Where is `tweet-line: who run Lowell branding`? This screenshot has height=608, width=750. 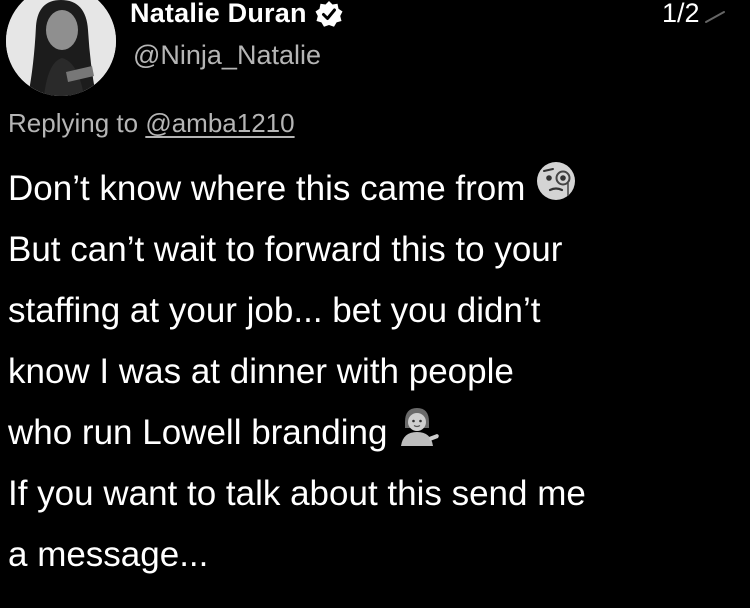 tweet-line: who run Lowell branding is located at coordinates (376, 432).